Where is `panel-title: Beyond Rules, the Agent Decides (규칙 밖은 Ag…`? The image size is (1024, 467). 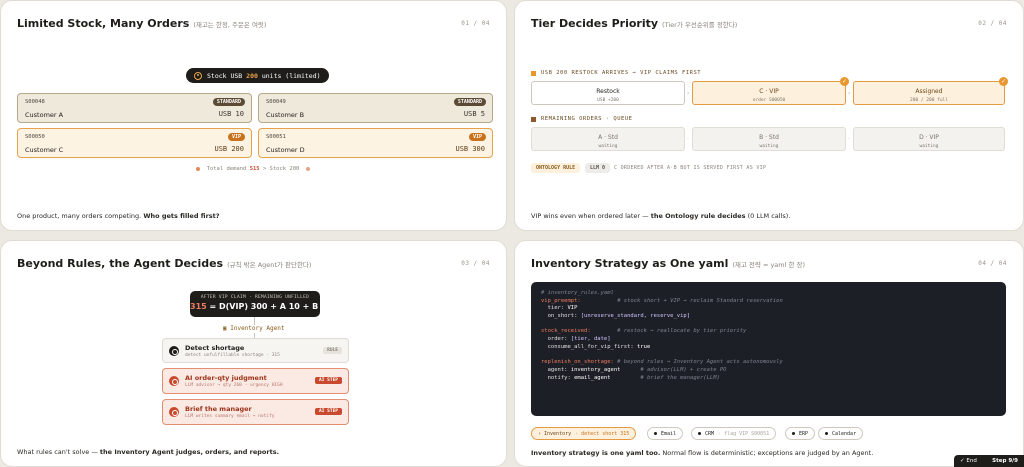 panel-title: Beyond Rules, the Agent Decides (규칙 밖은 Ag… is located at coordinates (164, 263).